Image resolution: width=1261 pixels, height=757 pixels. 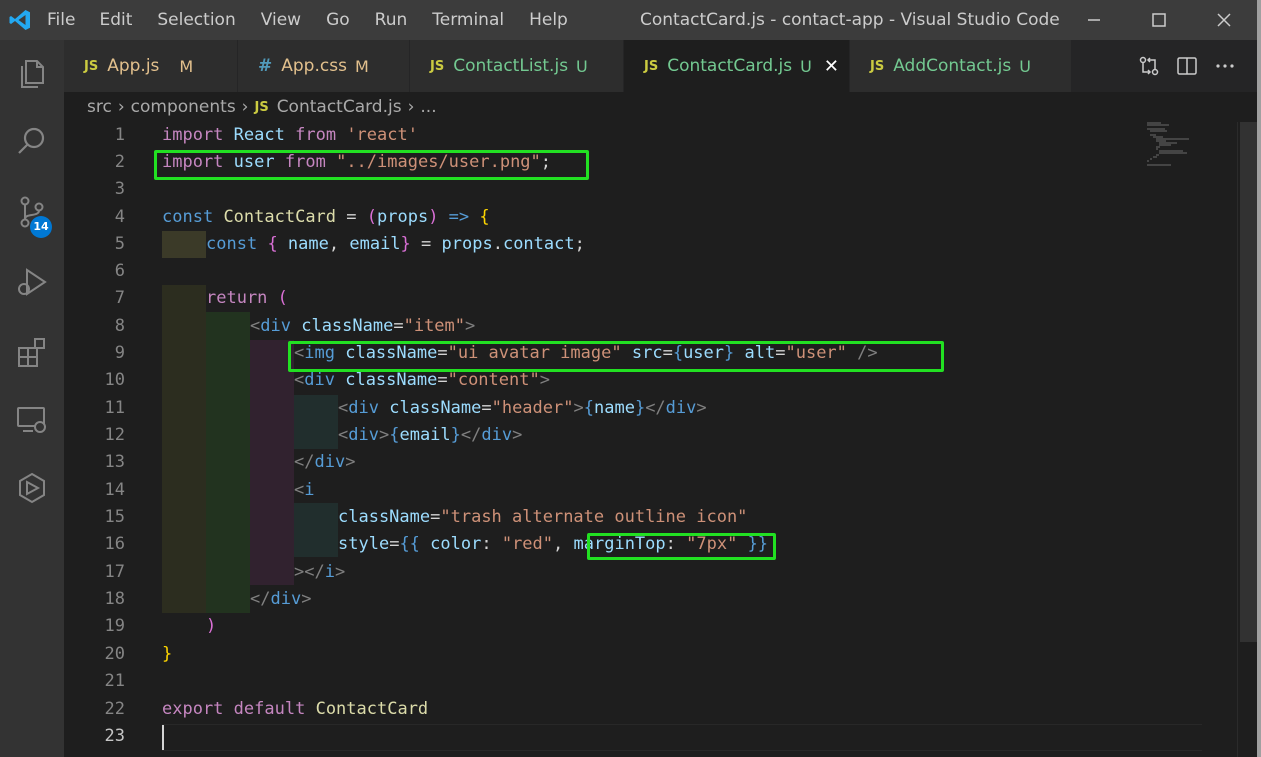 I want to click on more-actions-icon, so click(x=1225, y=66).